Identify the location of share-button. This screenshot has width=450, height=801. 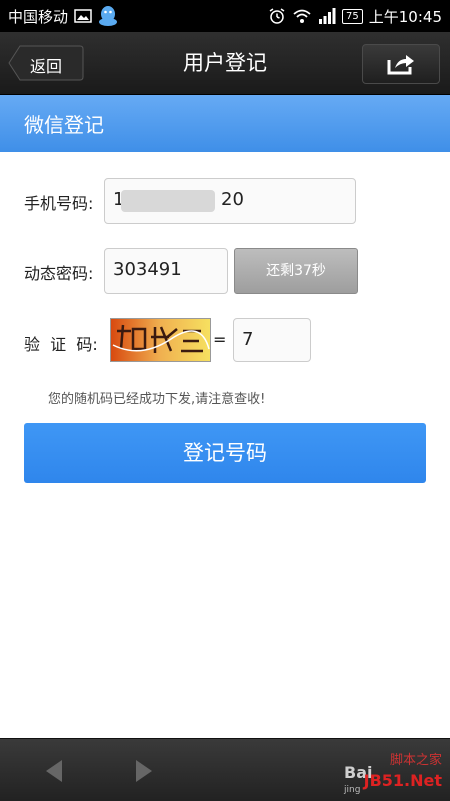
(401, 64).